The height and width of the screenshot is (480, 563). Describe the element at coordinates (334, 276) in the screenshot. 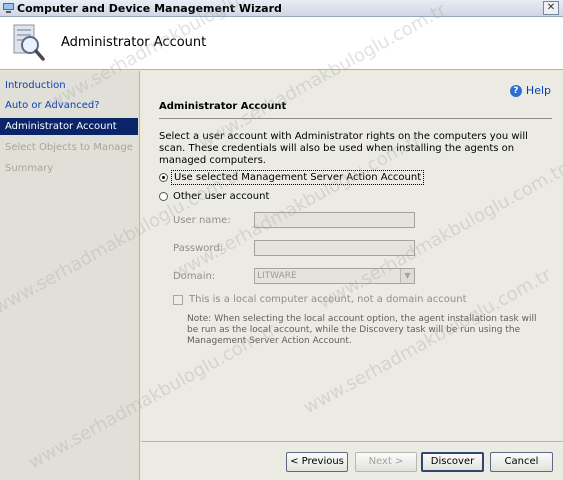

I see `domain-select: LITWARE ▼` at that location.